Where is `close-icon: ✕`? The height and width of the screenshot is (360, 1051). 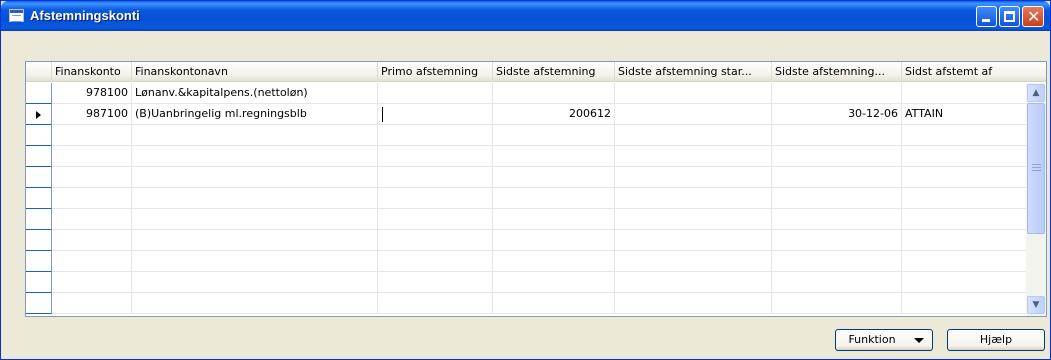
close-icon: ✕ is located at coordinates (1034, 16).